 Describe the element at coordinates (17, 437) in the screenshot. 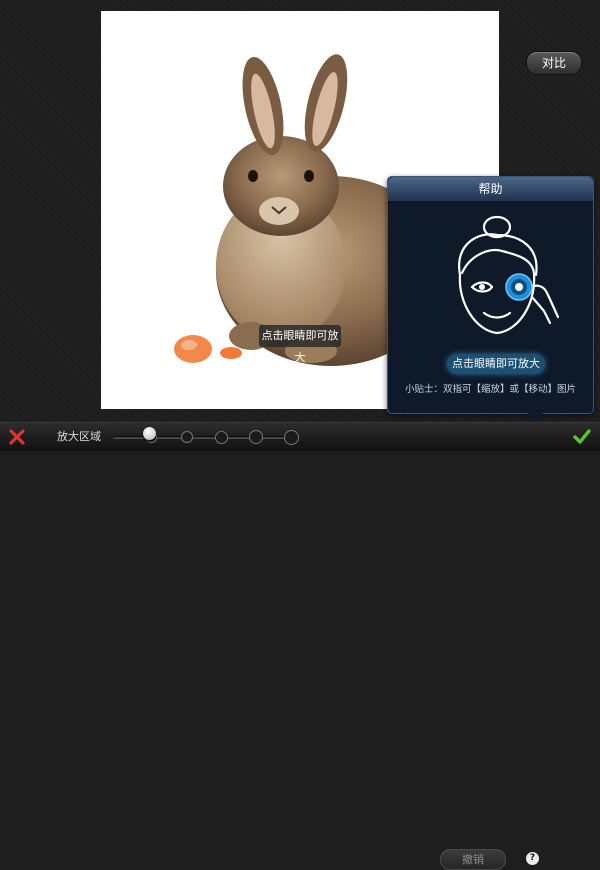

I see `close-icon` at that location.